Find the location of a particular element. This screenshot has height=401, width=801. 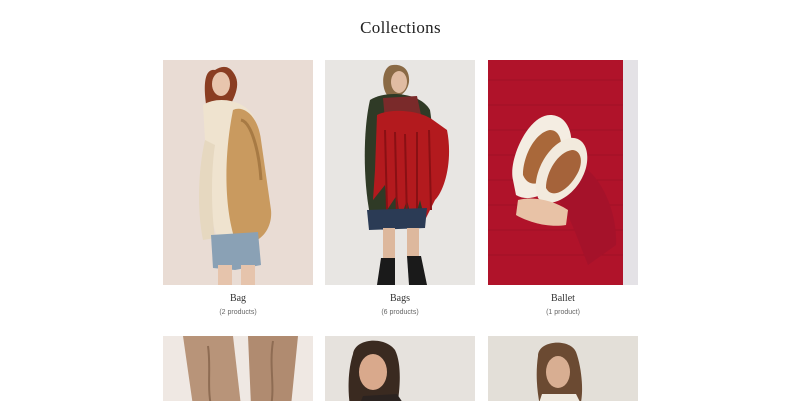

collection-image-portrait-curly-hair is located at coordinates (563, 368).